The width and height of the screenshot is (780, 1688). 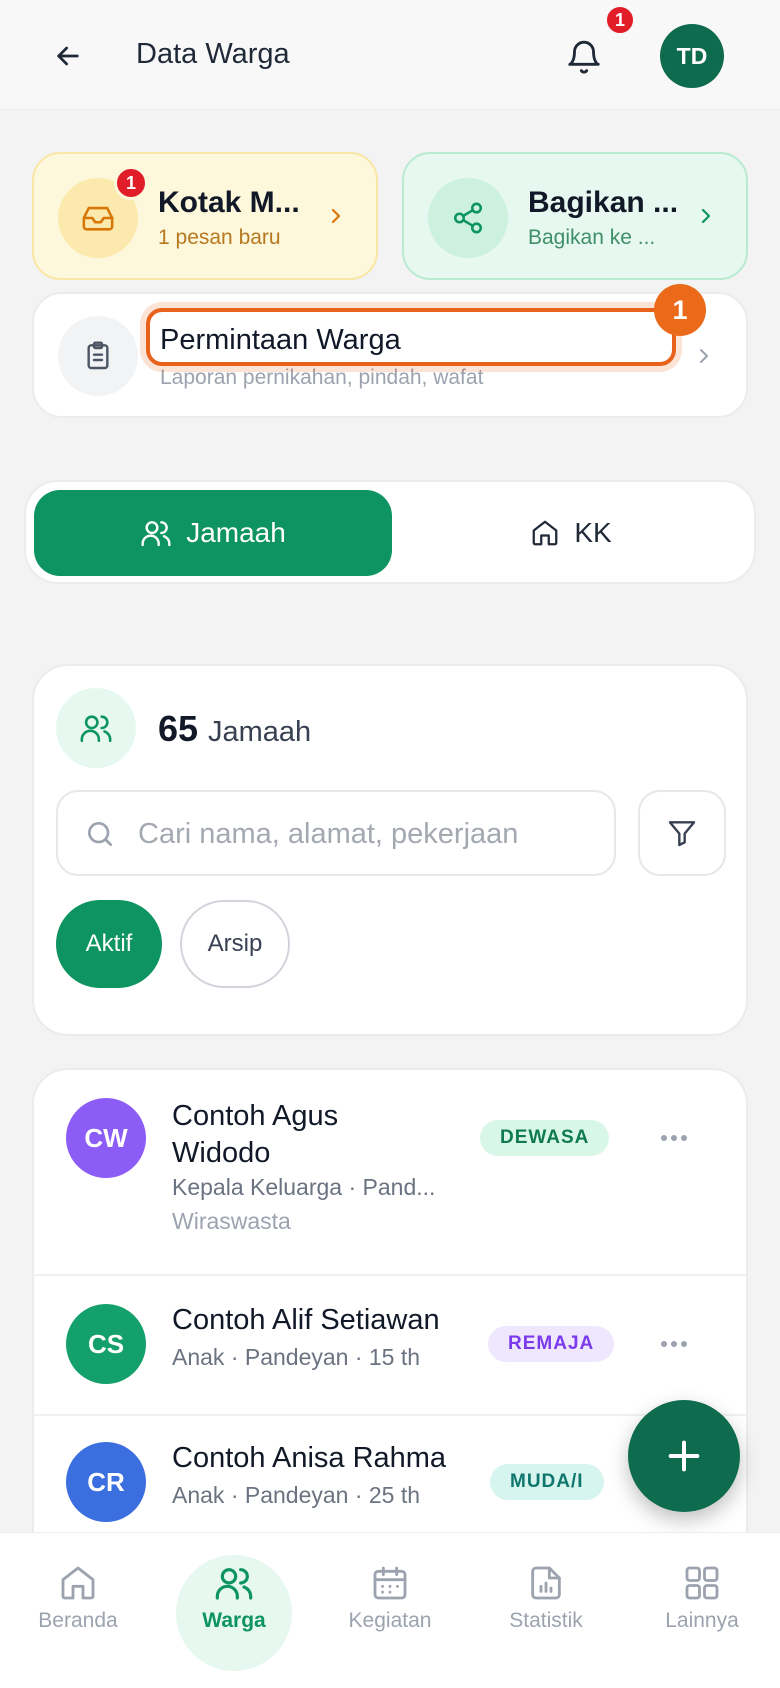 I want to click on avatar: CR, so click(x=106, y=1482).